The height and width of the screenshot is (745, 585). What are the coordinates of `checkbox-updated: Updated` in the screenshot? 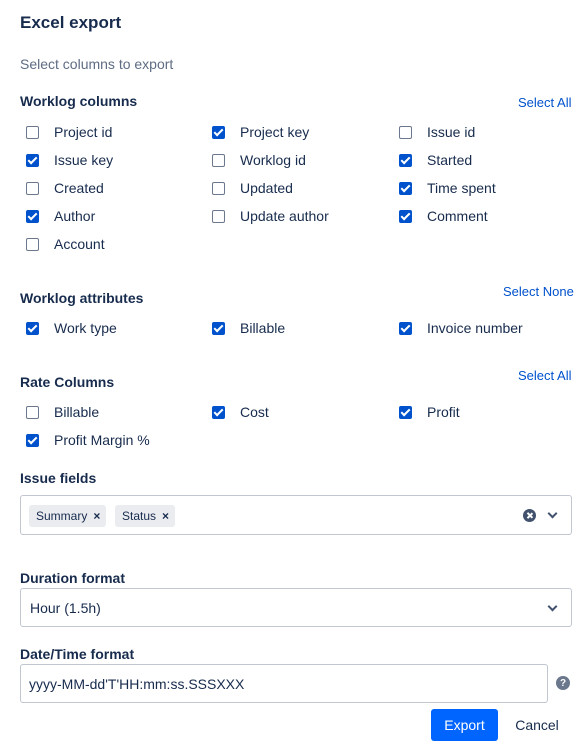 It's located at (252, 188).